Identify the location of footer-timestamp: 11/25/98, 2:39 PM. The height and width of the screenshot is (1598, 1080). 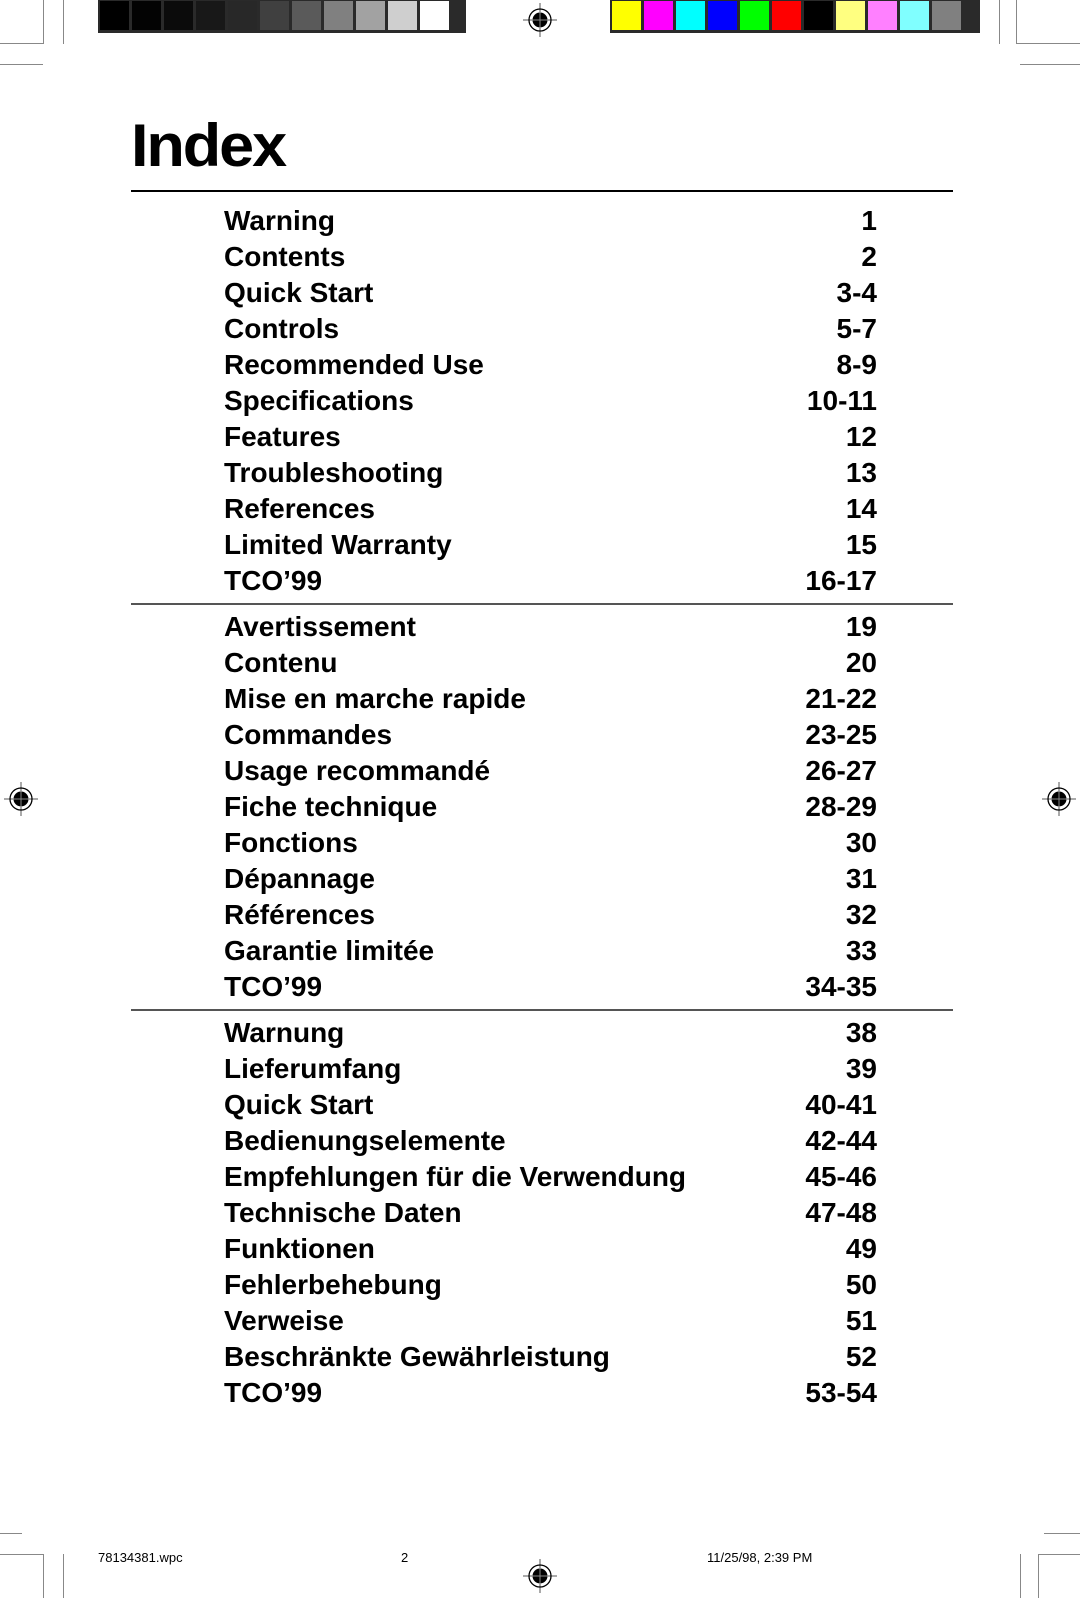
(760, 1557).